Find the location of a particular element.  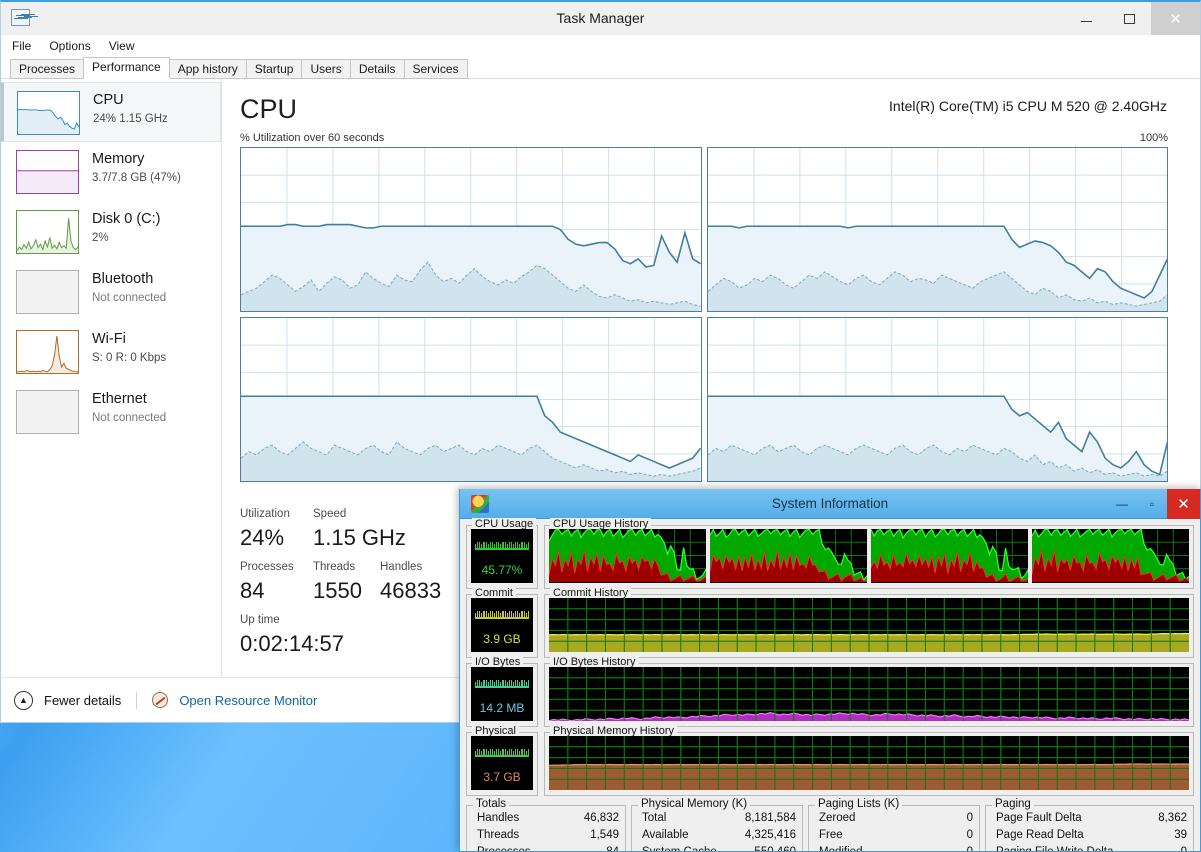

table-row: Threads 1,549 is located at coordinates (546, 835).